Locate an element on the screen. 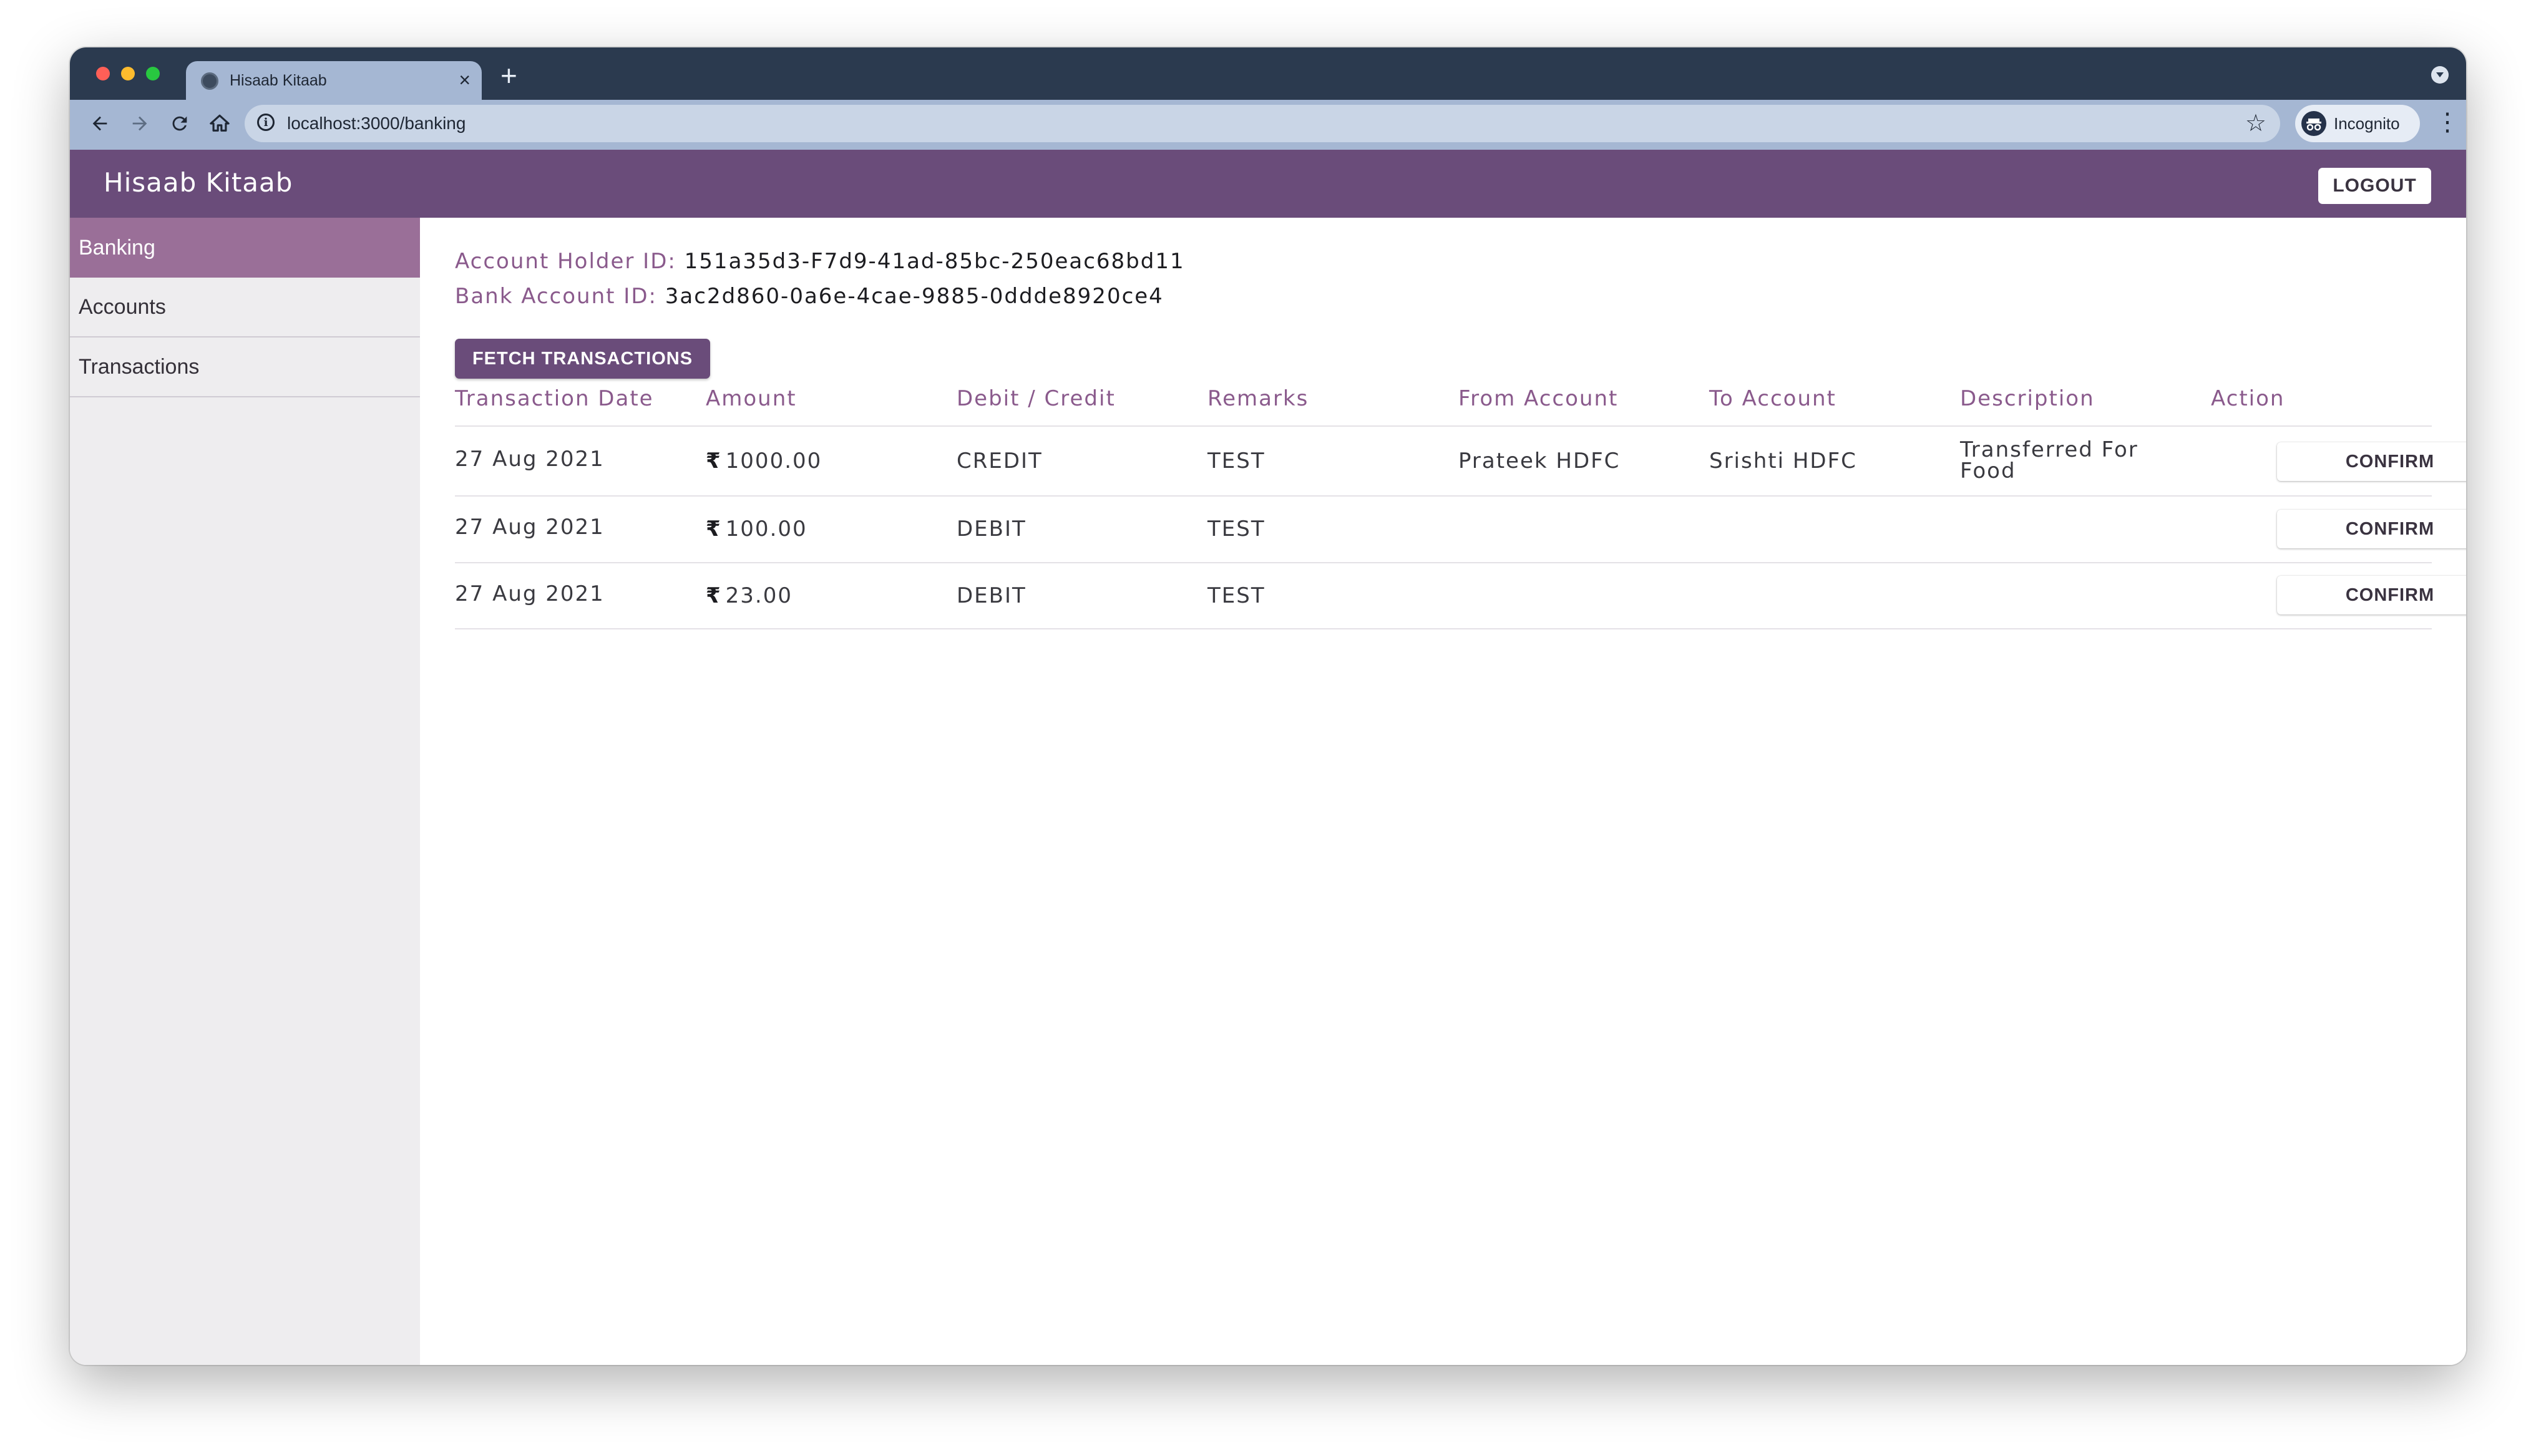  info-icon: i is located at coordinates (266, 123).